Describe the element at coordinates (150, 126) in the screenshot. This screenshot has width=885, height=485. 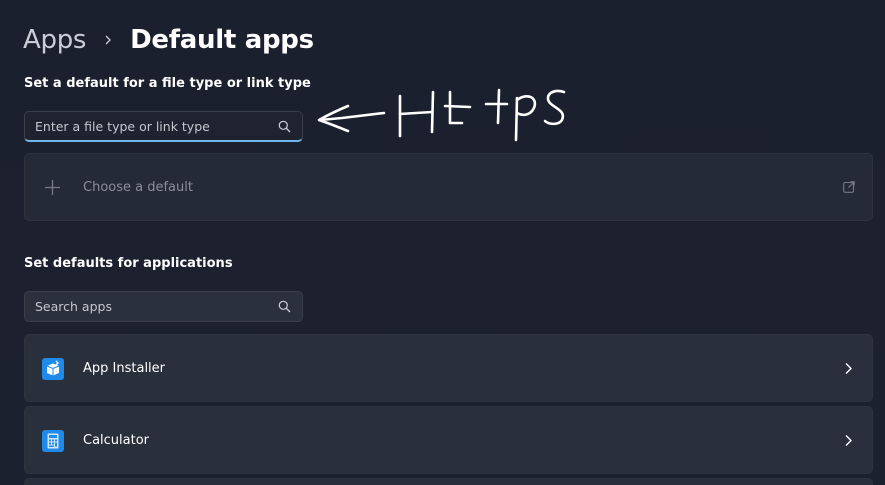
I see `file-type-search-input` at that location.